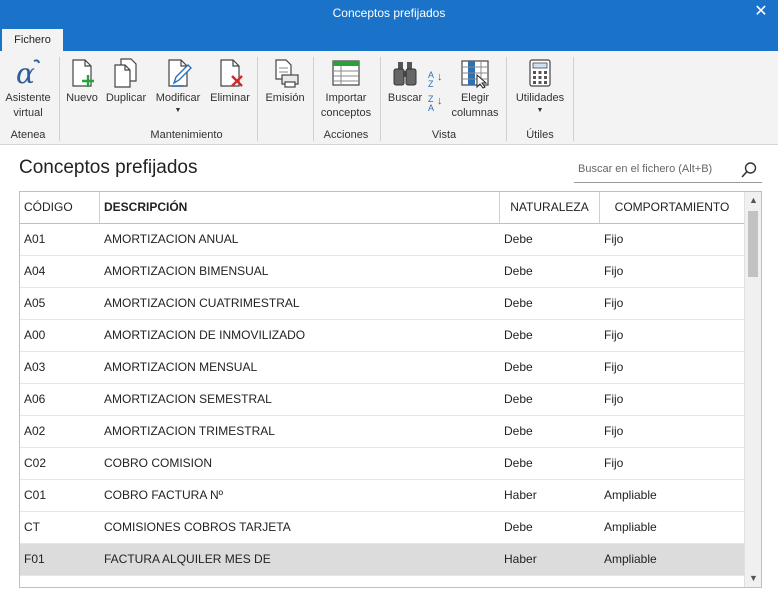 This screenshot has height=615, width=778. I want to click on cell-descripcion: COBRO COMISION, so click(158, 463).